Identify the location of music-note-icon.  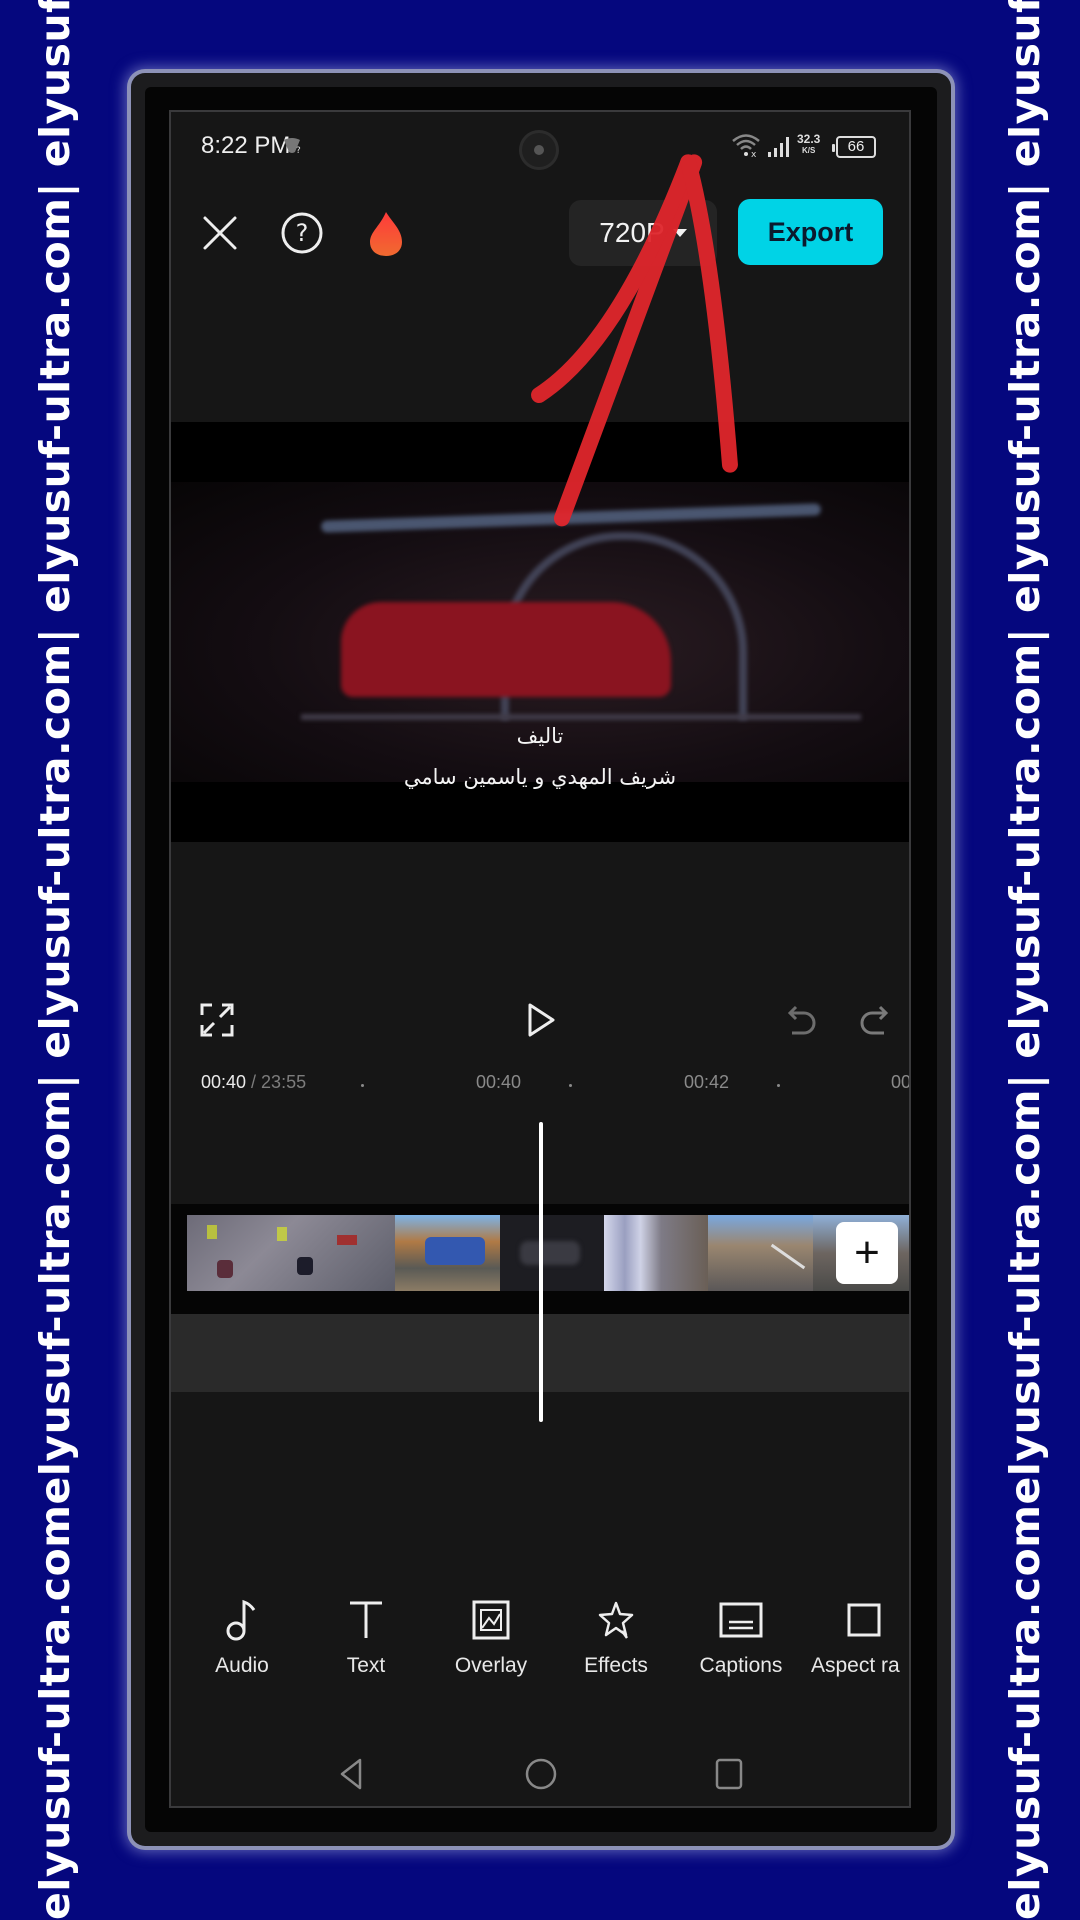
(241, 1620).